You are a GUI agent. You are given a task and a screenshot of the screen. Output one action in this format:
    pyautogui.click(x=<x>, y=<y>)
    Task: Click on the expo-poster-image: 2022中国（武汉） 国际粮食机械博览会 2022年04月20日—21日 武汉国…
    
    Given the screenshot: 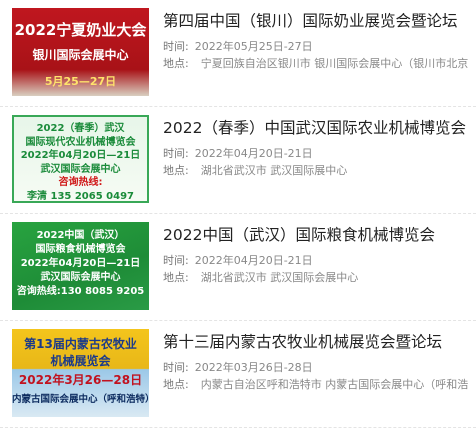 What is the action you would take?
    pyautogui.click(x=80, y=266)
    